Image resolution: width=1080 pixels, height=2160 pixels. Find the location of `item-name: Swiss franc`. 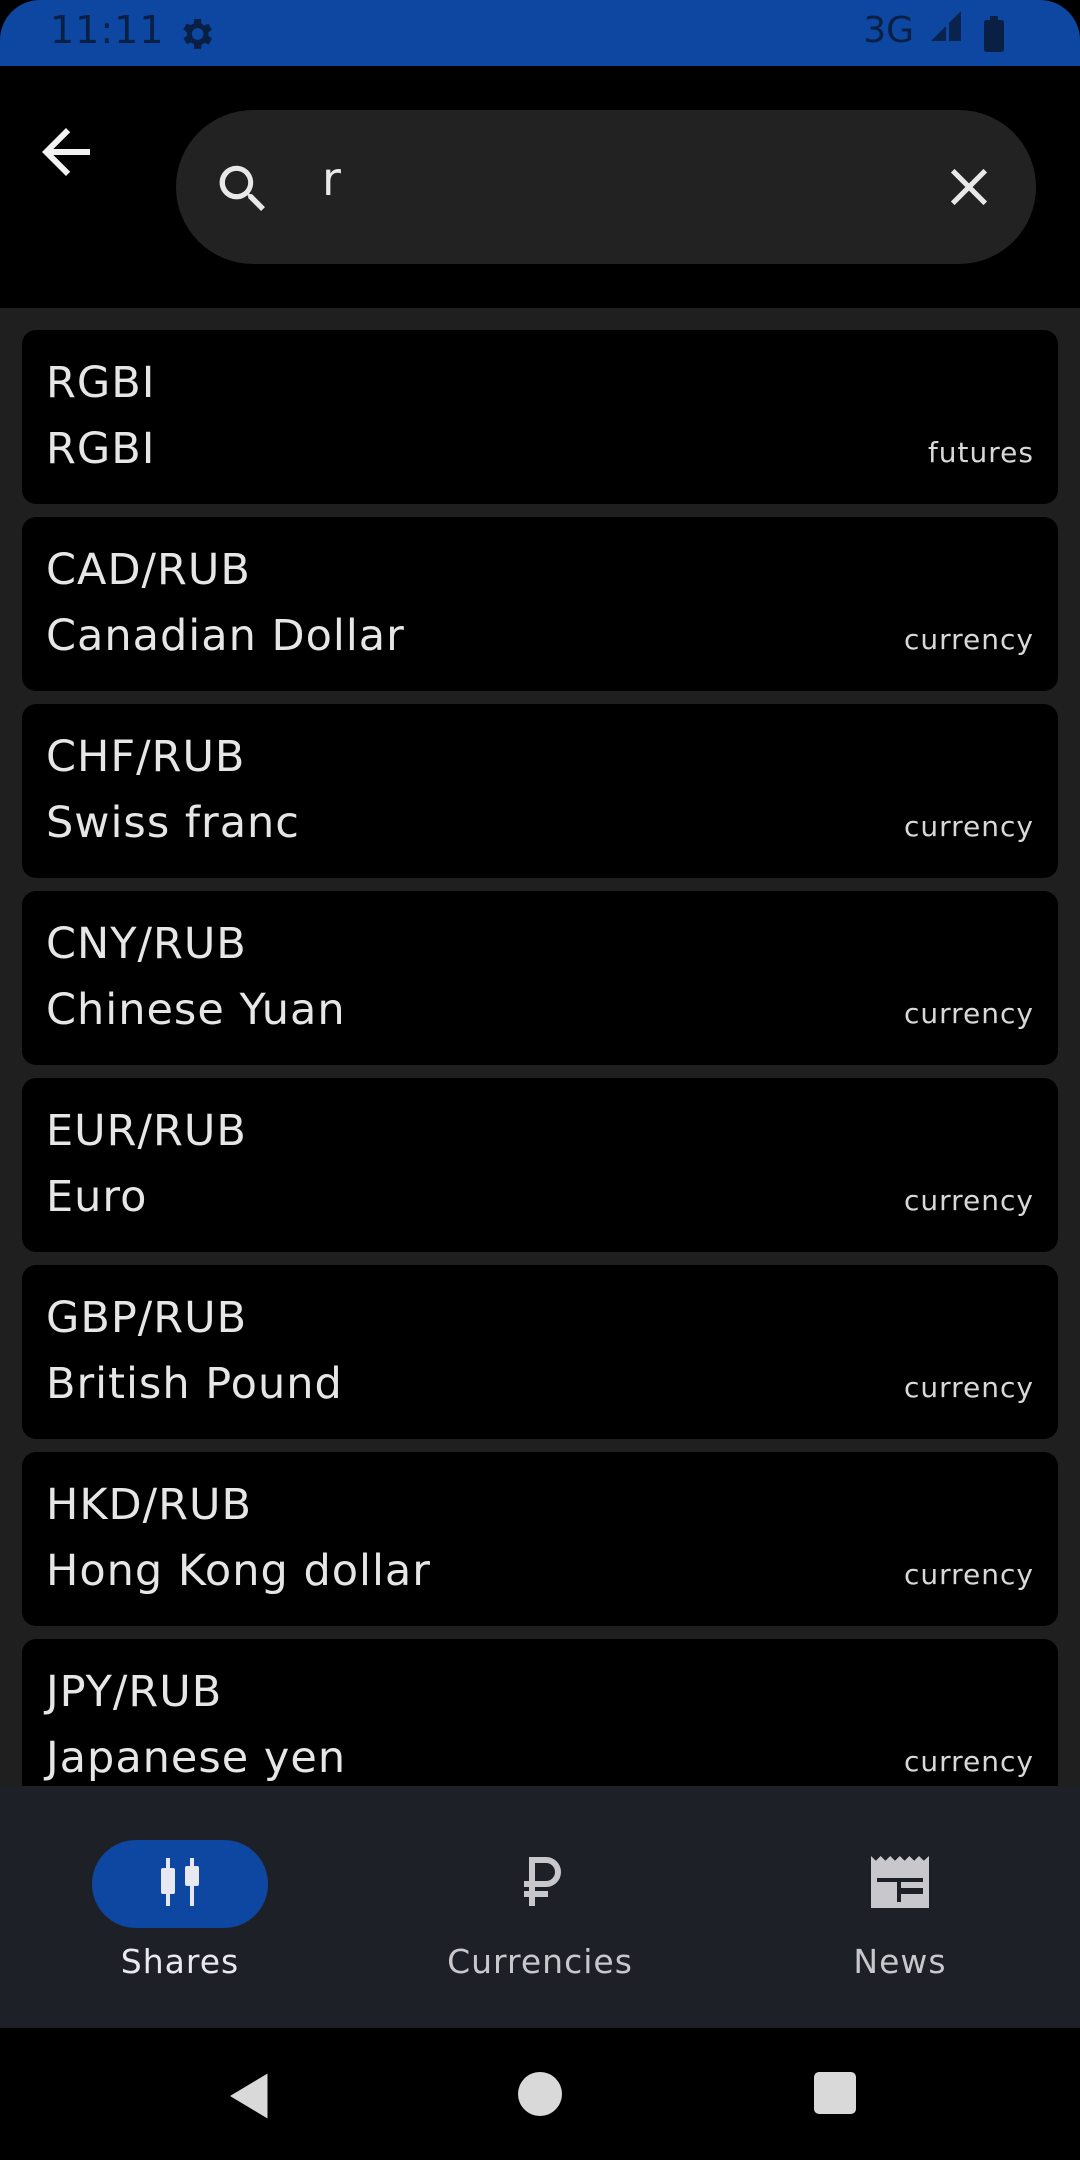

item-name: Swiss franc is located at coordinates (173, 823).